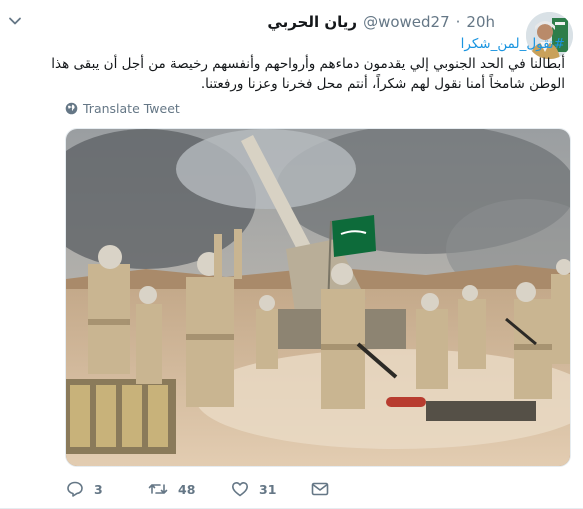 This screenshot has width=583, height=509. What do you see at coordinates (305, 44) in the screenshot?
I see `hashtag-link: #تقول_لمن_شكرا` at bounding box center [305, 44].